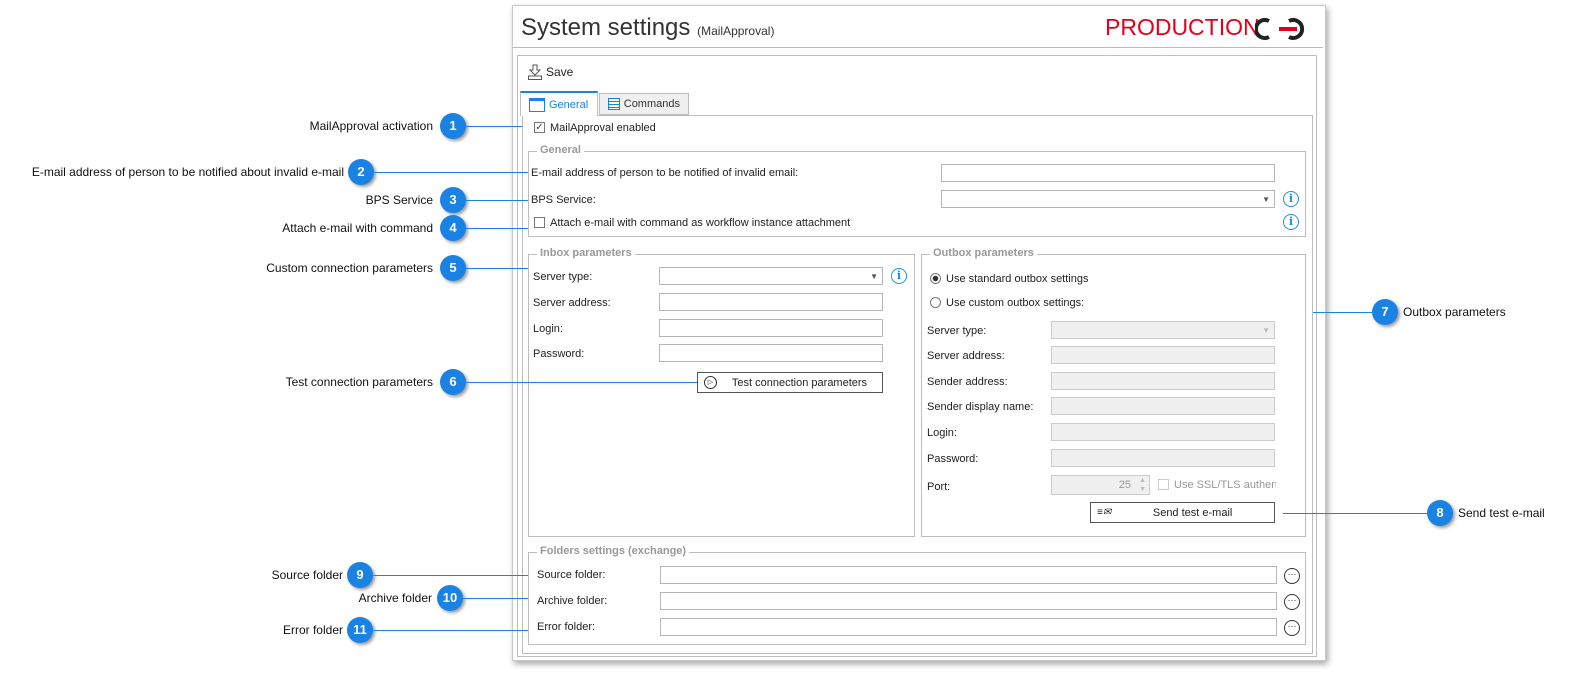  I want to click on send-test-email-button: ≡✉ Send test e-mail, so click(1182, 512).